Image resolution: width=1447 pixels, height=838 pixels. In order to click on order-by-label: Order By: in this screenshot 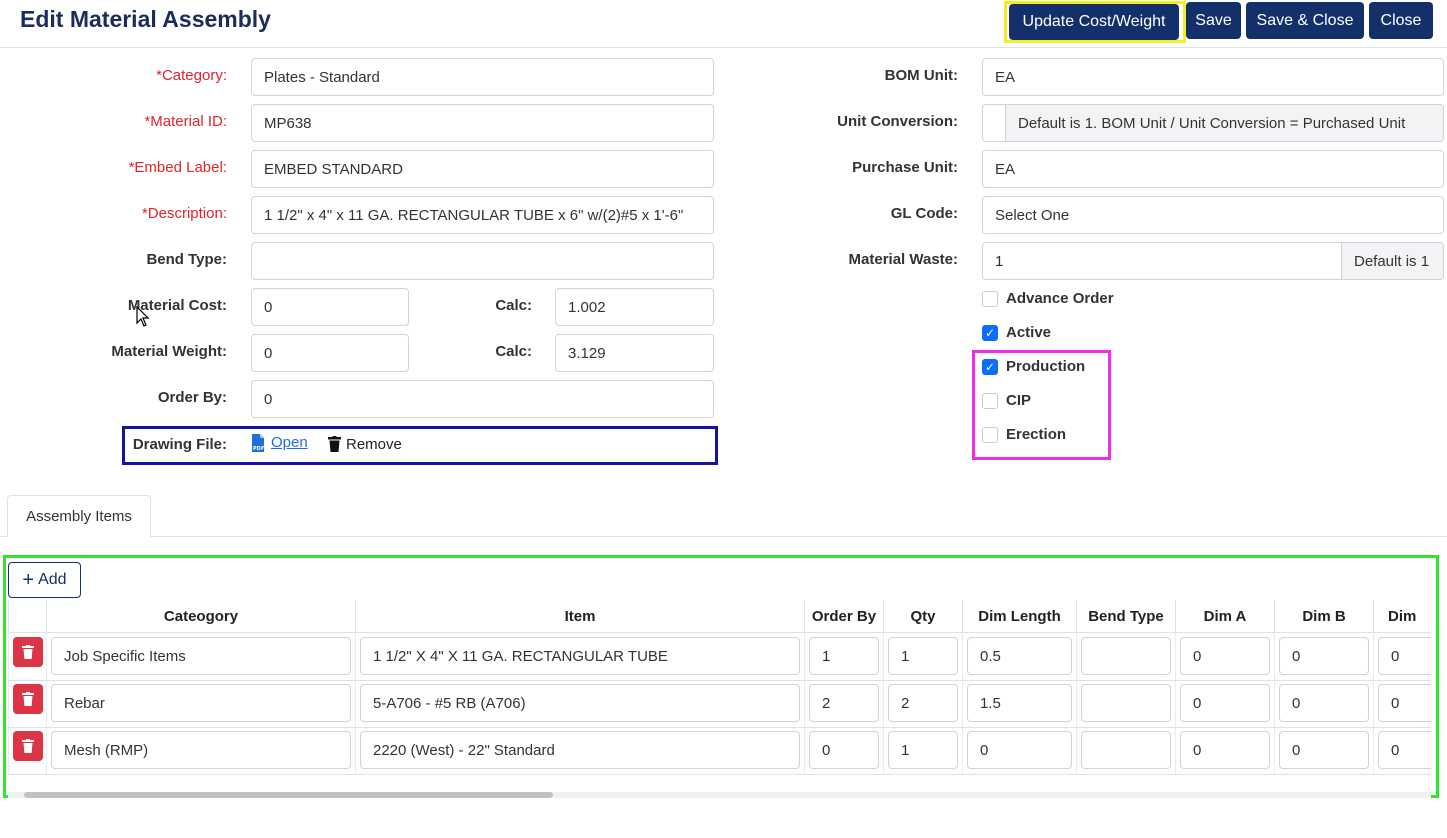, I will do `click(192, 397)`.